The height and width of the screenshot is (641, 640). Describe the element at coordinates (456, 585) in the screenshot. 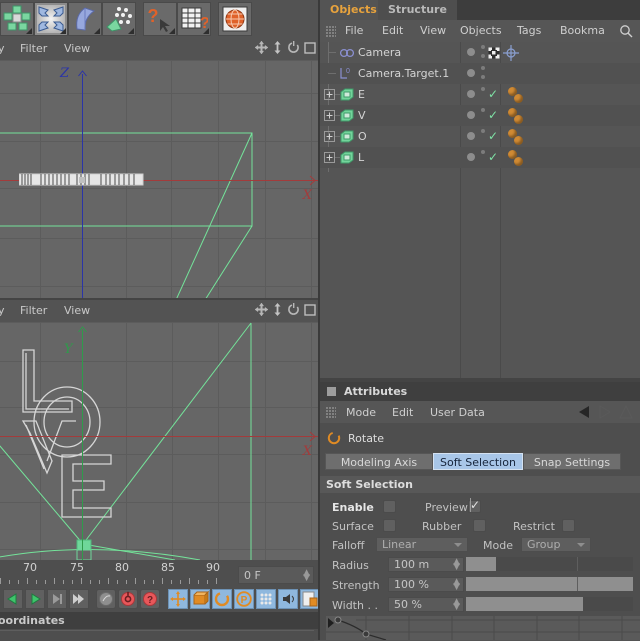

I see `strength-spinner: ▲ ▼` at that location.